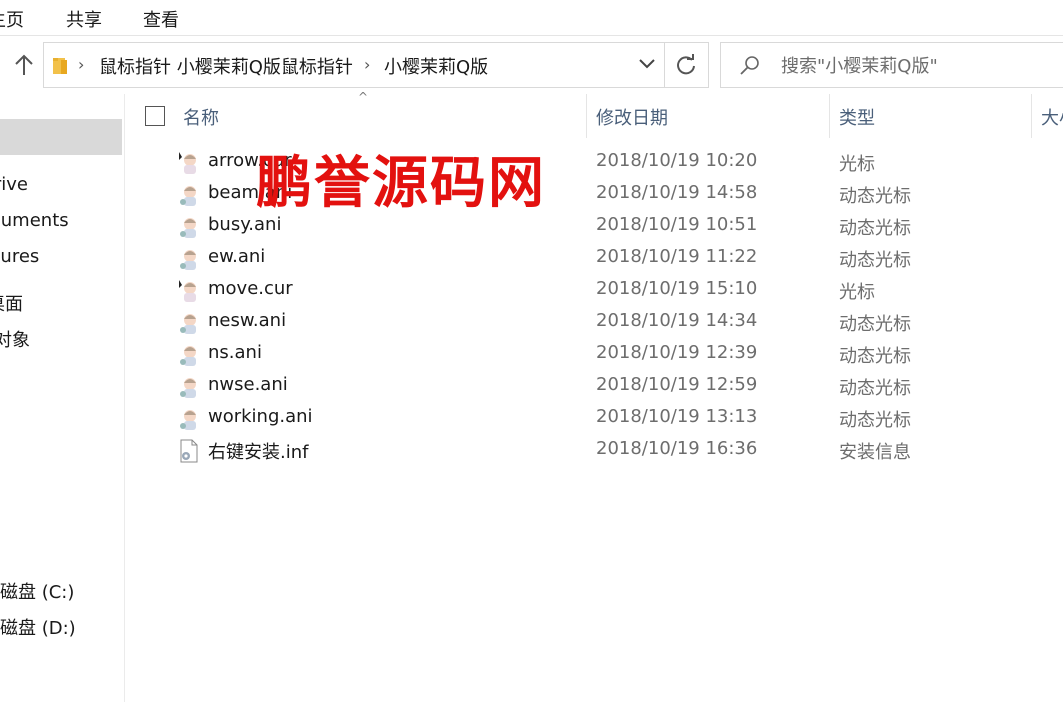  I want to click on file-row: move.cur 2018/10/19 15:10 光标, so click(594, 290).